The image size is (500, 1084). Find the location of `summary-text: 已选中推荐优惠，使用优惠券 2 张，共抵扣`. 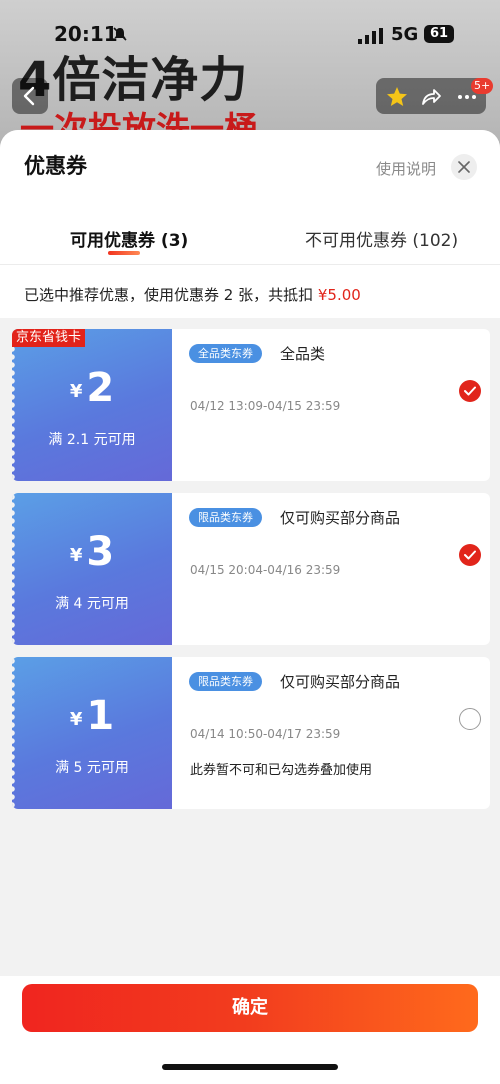

summary-text: 已选中推荐优惠，使用优惠券 2 张，共抵扣 is located at coordinates (171, 295).